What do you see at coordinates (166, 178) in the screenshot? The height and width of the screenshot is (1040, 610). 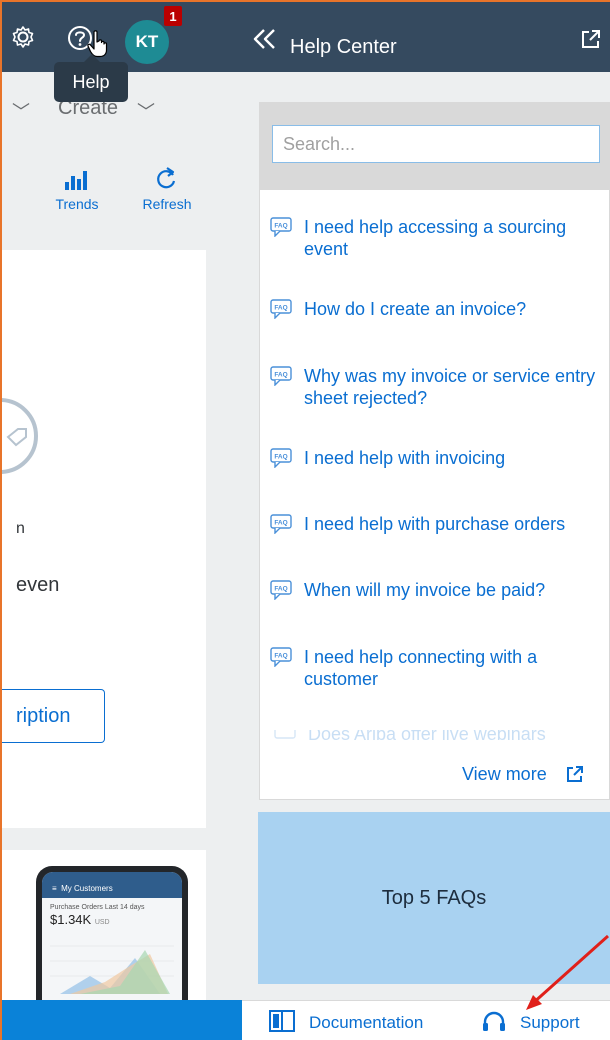 I see `refresh-icon` at bounding box center [166, 178].